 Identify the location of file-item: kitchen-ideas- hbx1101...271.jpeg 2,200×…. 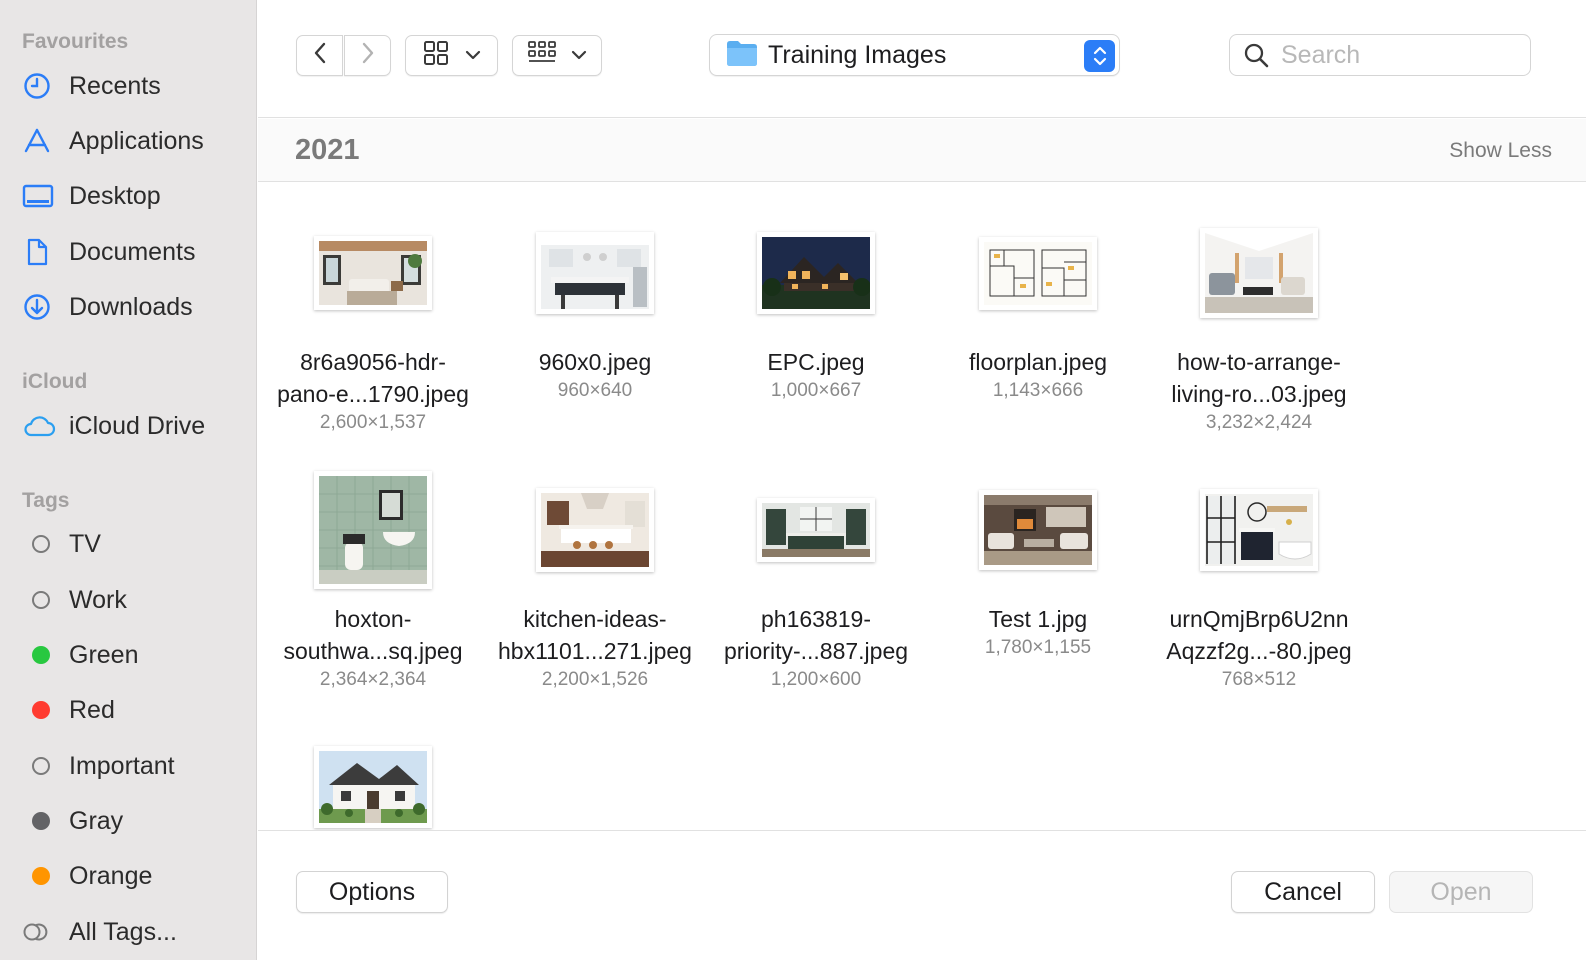
(595, 576).